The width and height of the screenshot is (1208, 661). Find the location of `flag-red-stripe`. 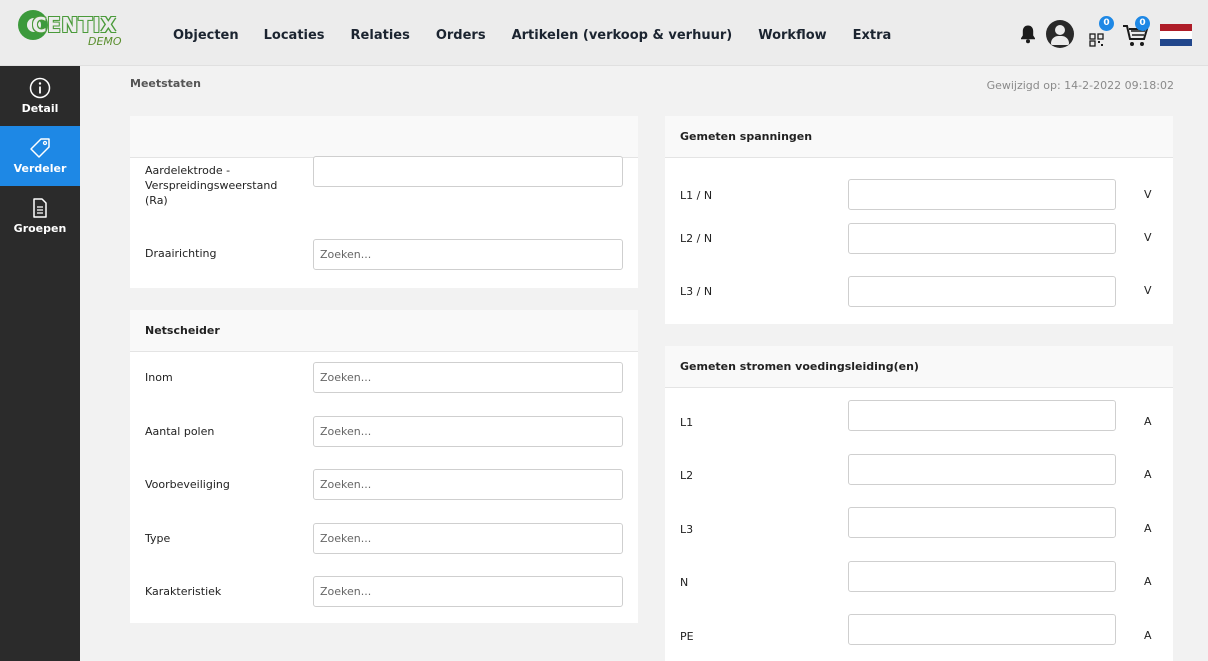

flag-red-stripe is located at coordinates (1176, 28).